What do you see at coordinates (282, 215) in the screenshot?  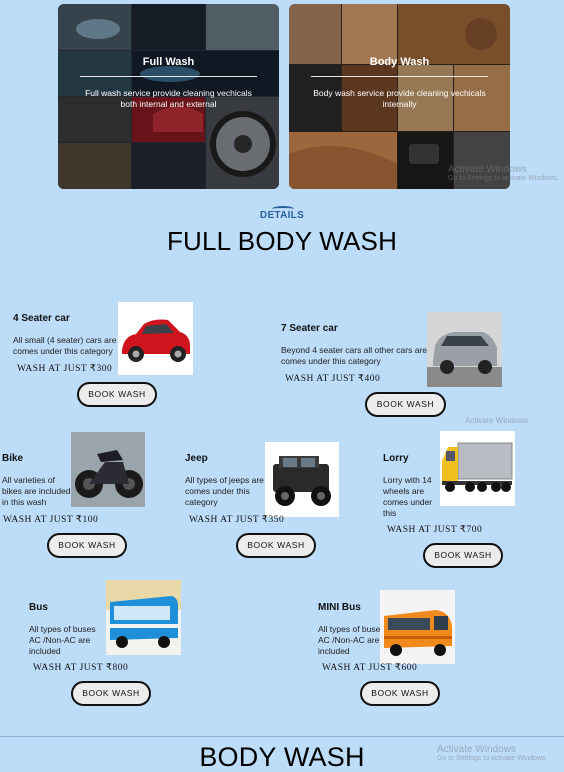 I see `section-kicker: DETAILS` at bounding box center [282, 215].